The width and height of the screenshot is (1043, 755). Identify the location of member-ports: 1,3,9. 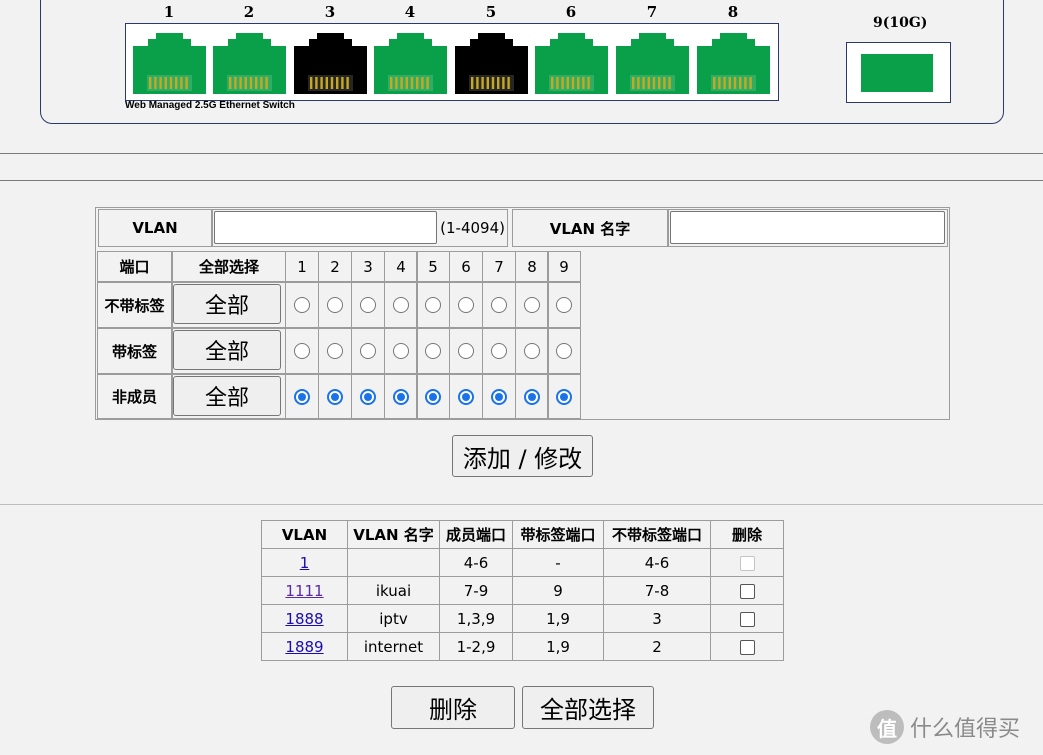
(476, 618).